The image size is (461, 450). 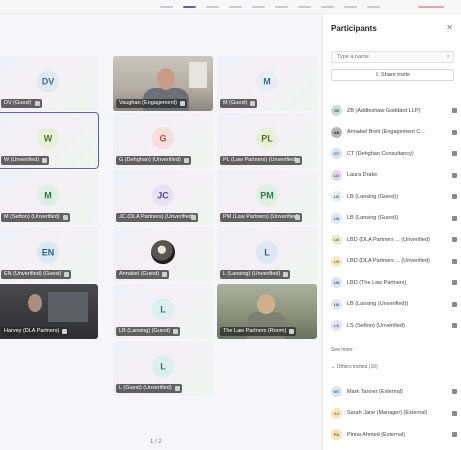 I want to click on participant-nameplate: JC (DLA Partners) (Unverified), so click(x=157, y=217).